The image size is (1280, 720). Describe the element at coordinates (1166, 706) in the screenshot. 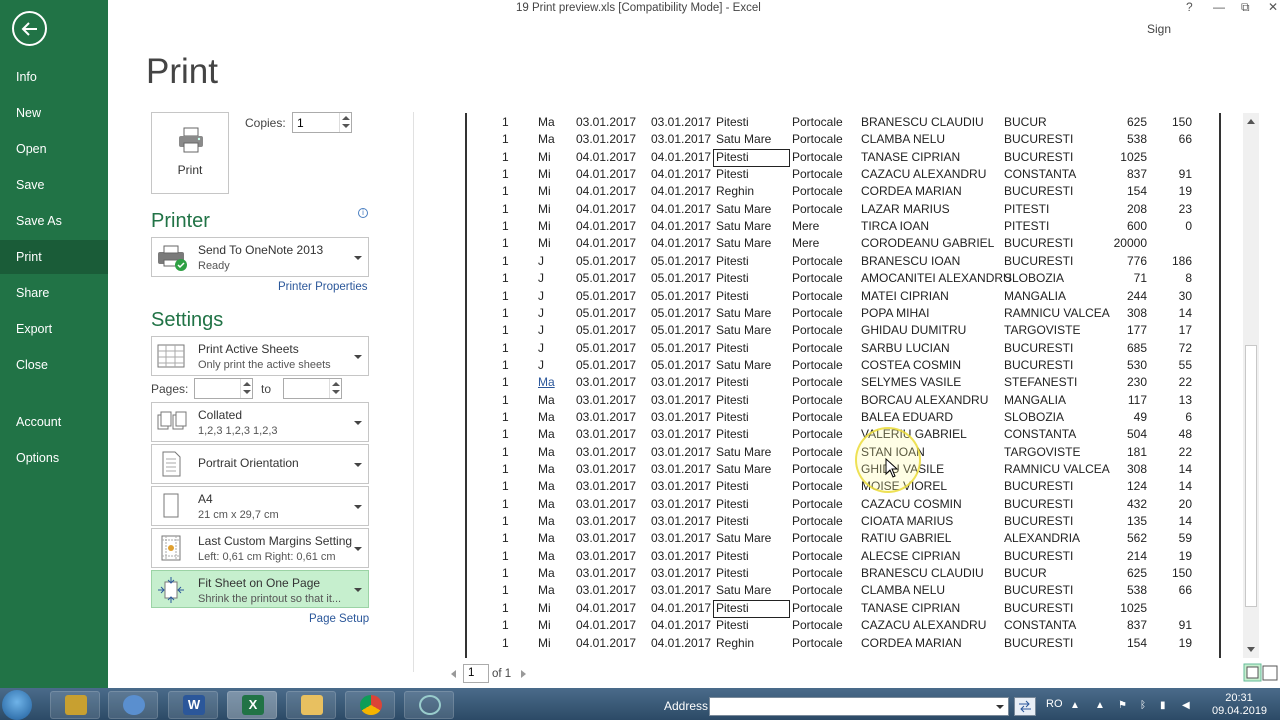

I see `network-icon: ▮` at that location.